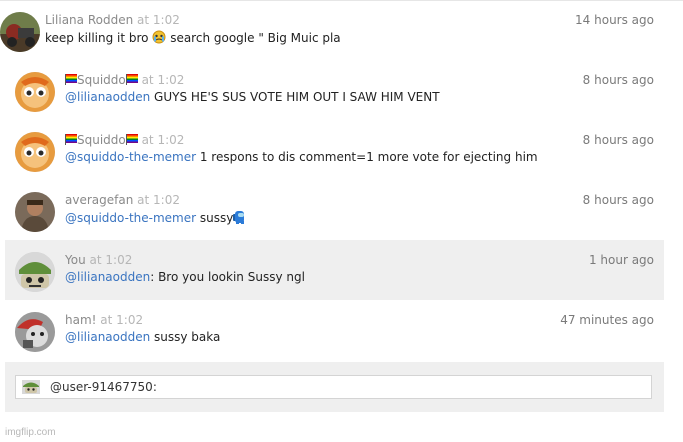  I want to click on reply-compose-area: @user-91467750:, so click(334, 387).